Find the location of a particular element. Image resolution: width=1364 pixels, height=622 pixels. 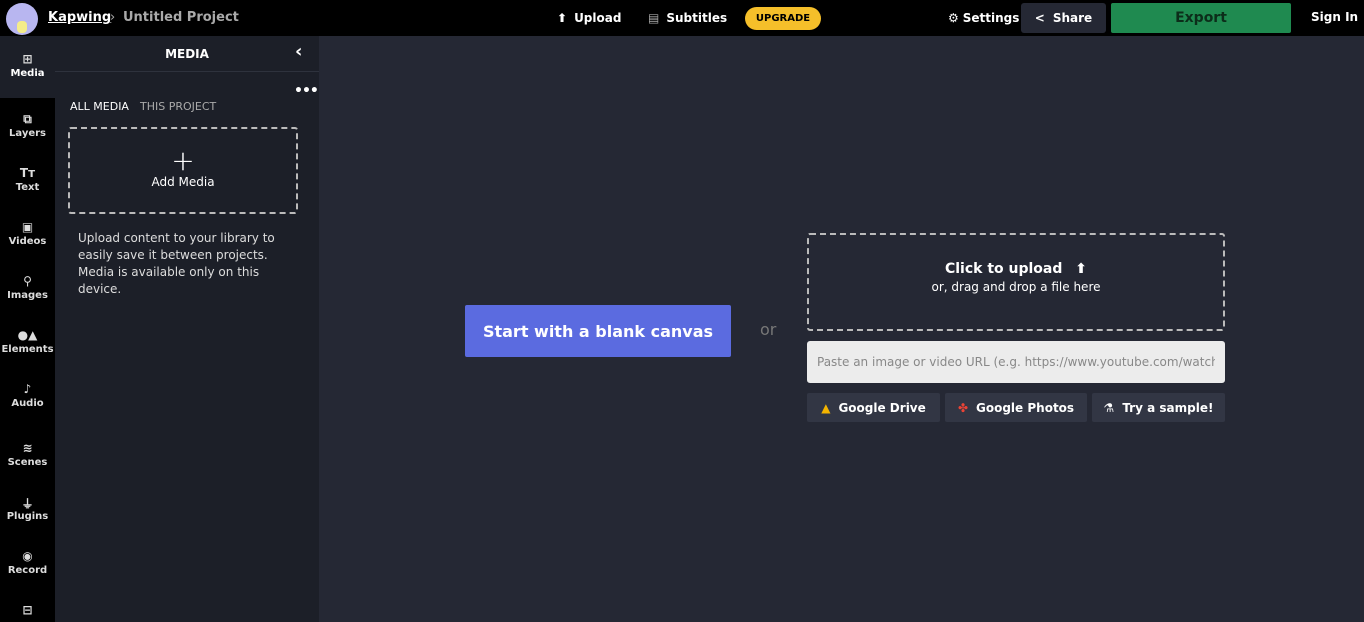

google-drive-label: Google Drive is located at coordinates (882, 407).